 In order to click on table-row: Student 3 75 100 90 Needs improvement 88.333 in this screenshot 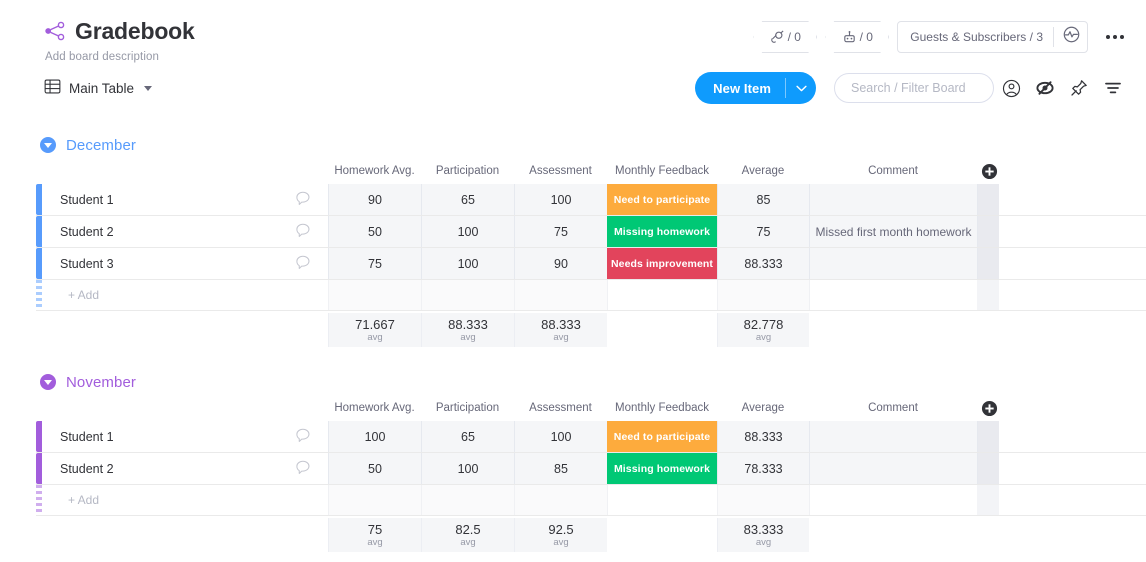, I will do `click(591, 264)`.